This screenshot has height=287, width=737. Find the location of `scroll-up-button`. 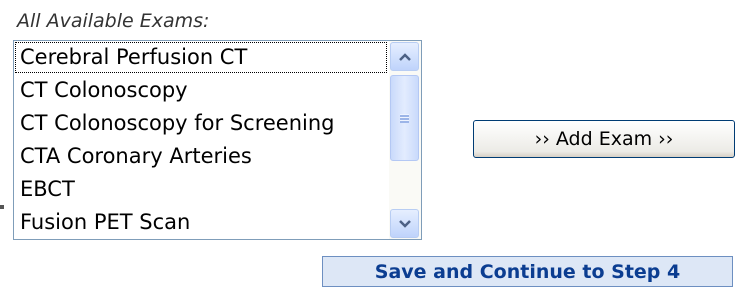

scroll-up-button is located at coordinates (404, 56).